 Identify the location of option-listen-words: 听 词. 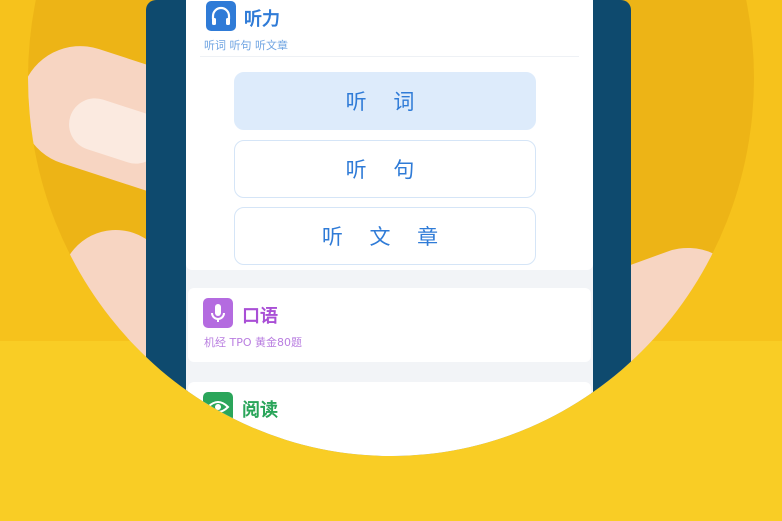
(385, 101).